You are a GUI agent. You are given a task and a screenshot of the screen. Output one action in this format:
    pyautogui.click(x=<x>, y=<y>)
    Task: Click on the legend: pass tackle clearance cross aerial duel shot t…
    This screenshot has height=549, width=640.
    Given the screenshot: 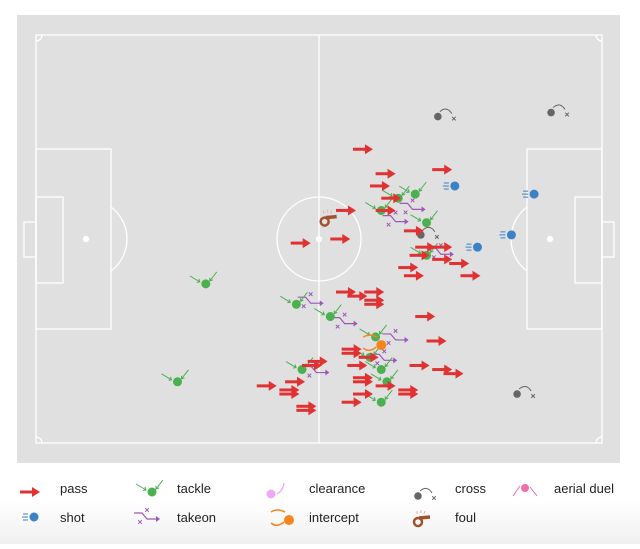 What is the action you would take?
    pyautogui.click(x=317, y=503)
    